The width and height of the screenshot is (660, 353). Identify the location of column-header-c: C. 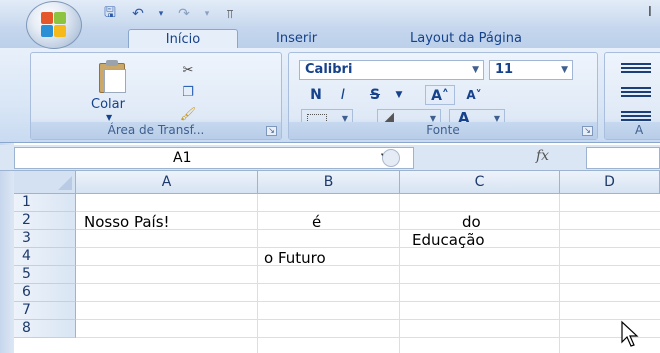
(480, 182).